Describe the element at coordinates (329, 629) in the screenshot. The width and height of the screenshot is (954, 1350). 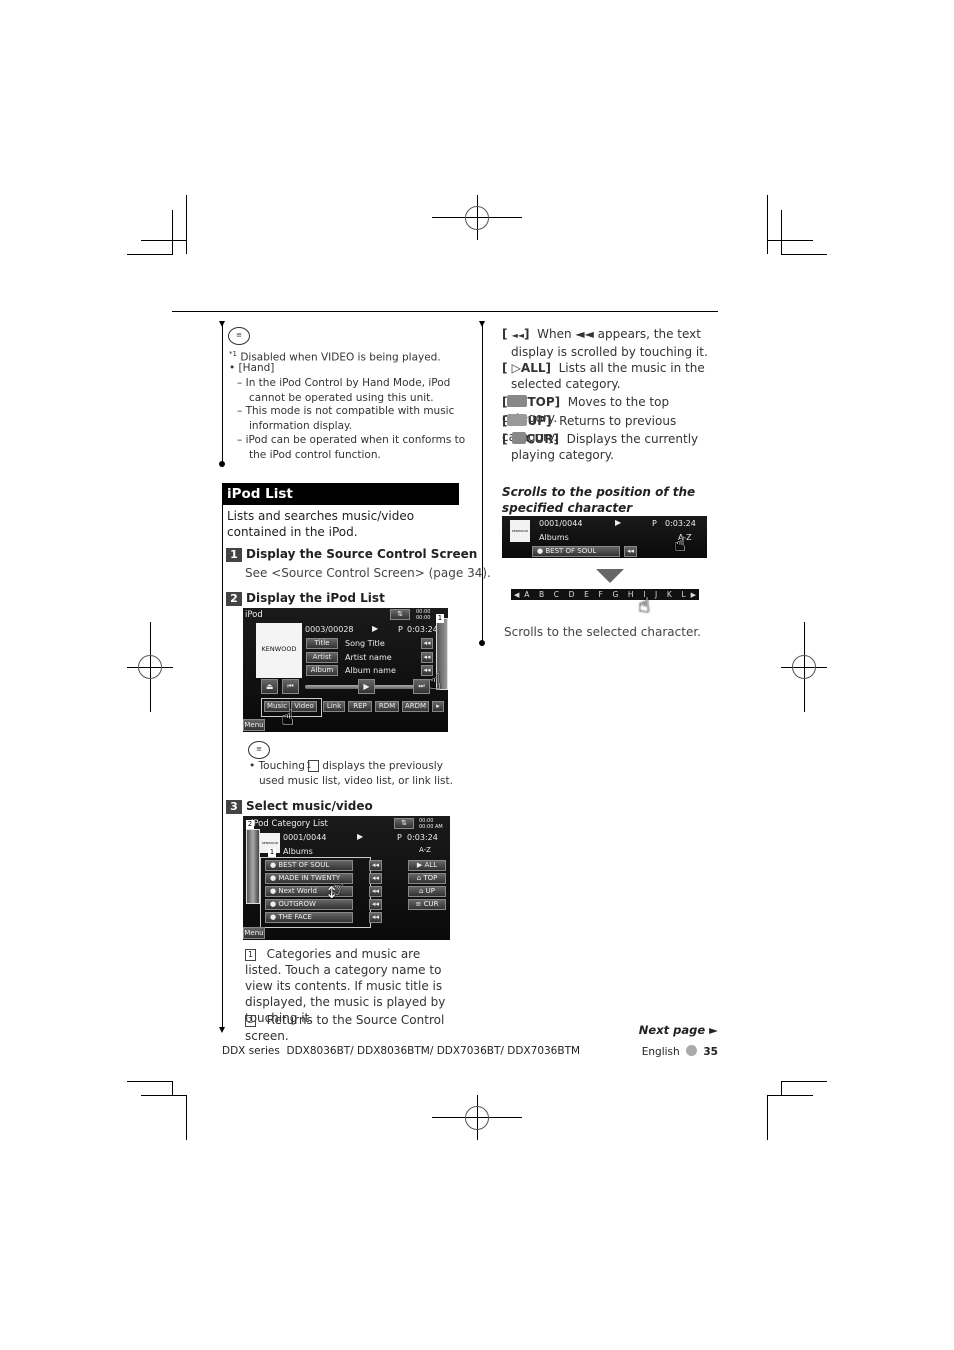
I see `track-counter: 0003/00028` at that location.